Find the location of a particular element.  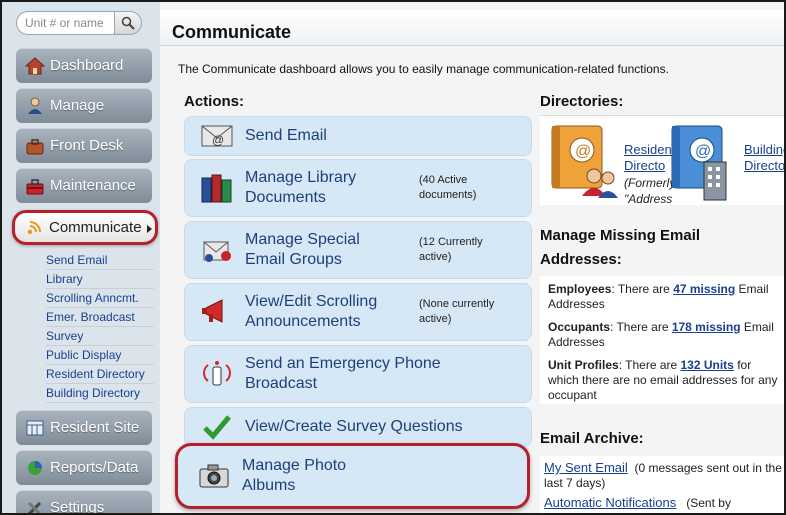

dir-link-text: Building is located at coordinates (765, 149).